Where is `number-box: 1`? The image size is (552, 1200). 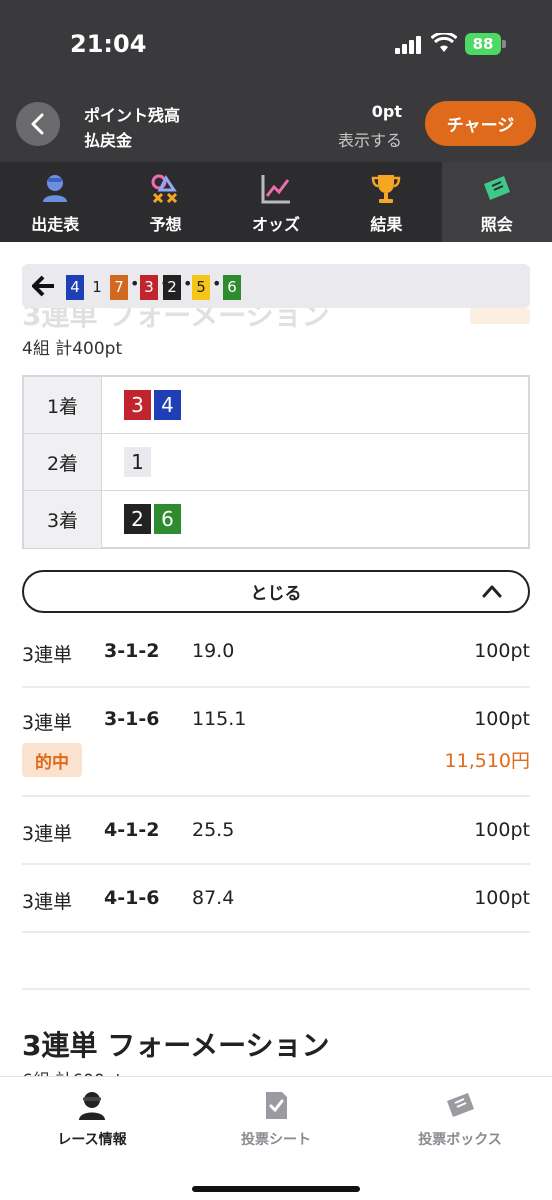 number-box: 1 is located at coordinates (137, 462).